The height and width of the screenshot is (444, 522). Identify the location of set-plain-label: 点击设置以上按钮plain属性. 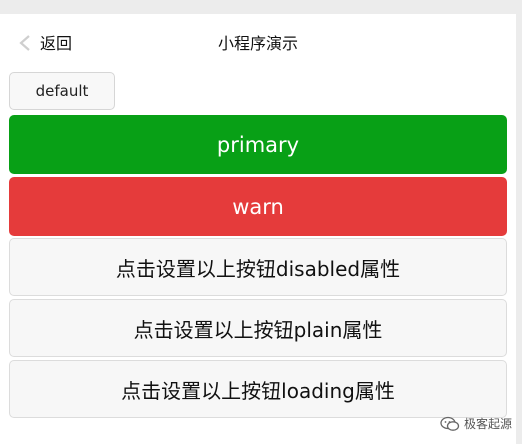
(258, 329).